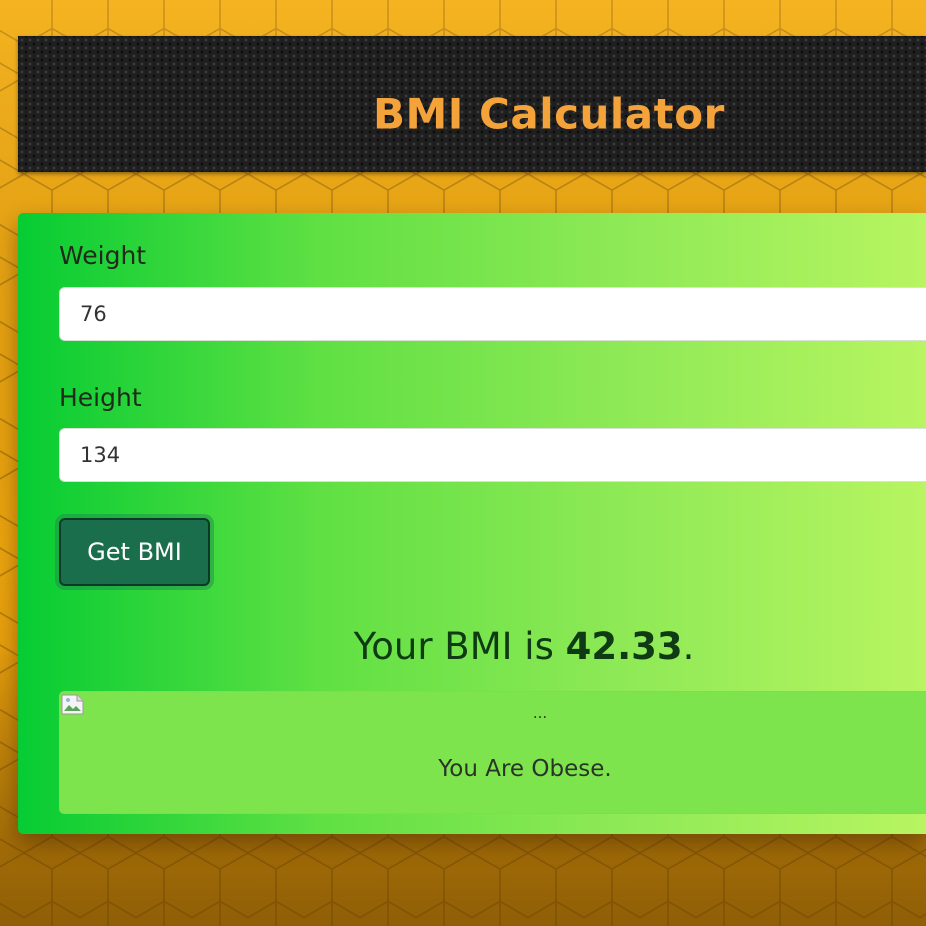  Describe the element at coordinates (492, 752) in the screenshot. I see `bmi-status-panel: ... You Are Obese.` at that location.